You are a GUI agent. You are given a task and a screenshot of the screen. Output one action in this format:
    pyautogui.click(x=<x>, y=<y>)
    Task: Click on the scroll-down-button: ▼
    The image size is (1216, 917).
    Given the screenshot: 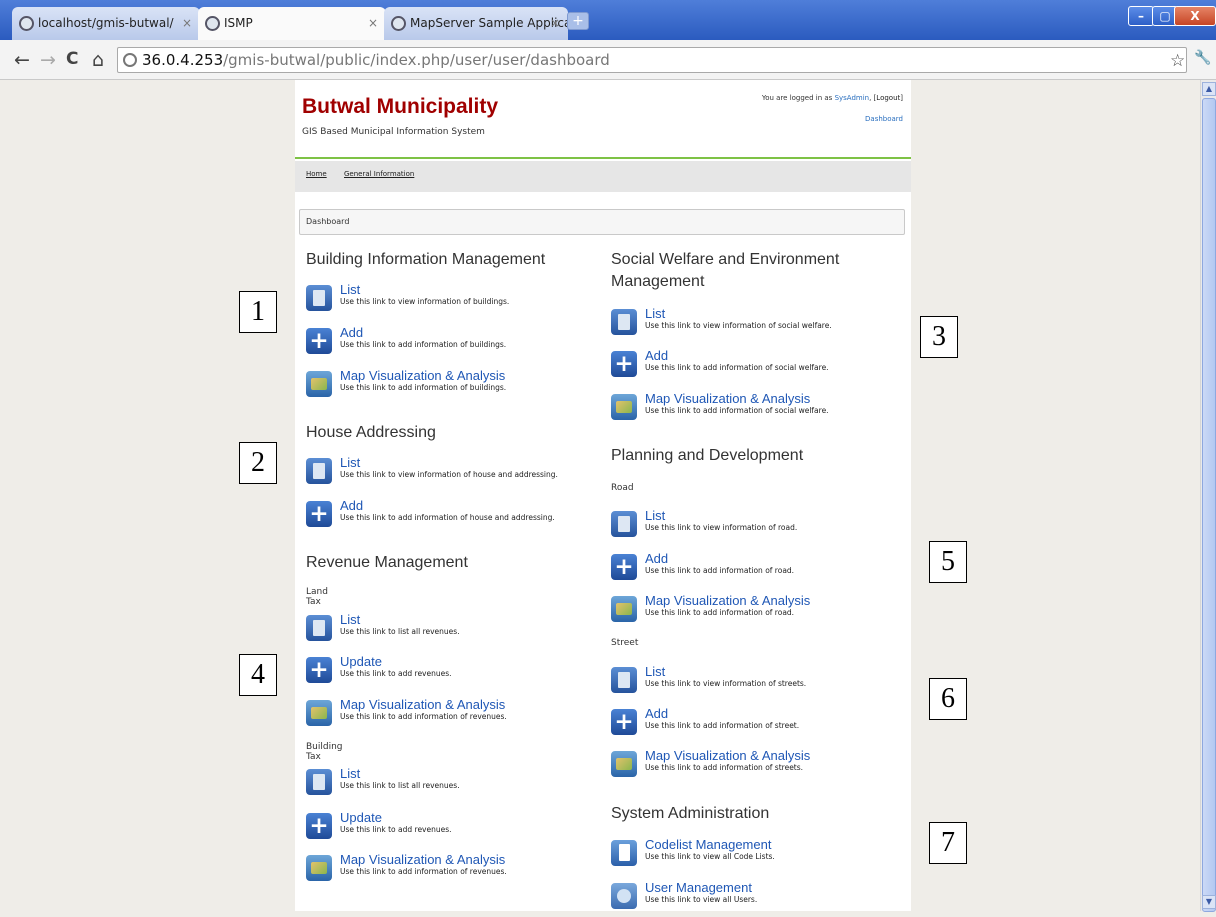 What is the action you would take?
    pyautogui.click(x=1209, y=902)
    